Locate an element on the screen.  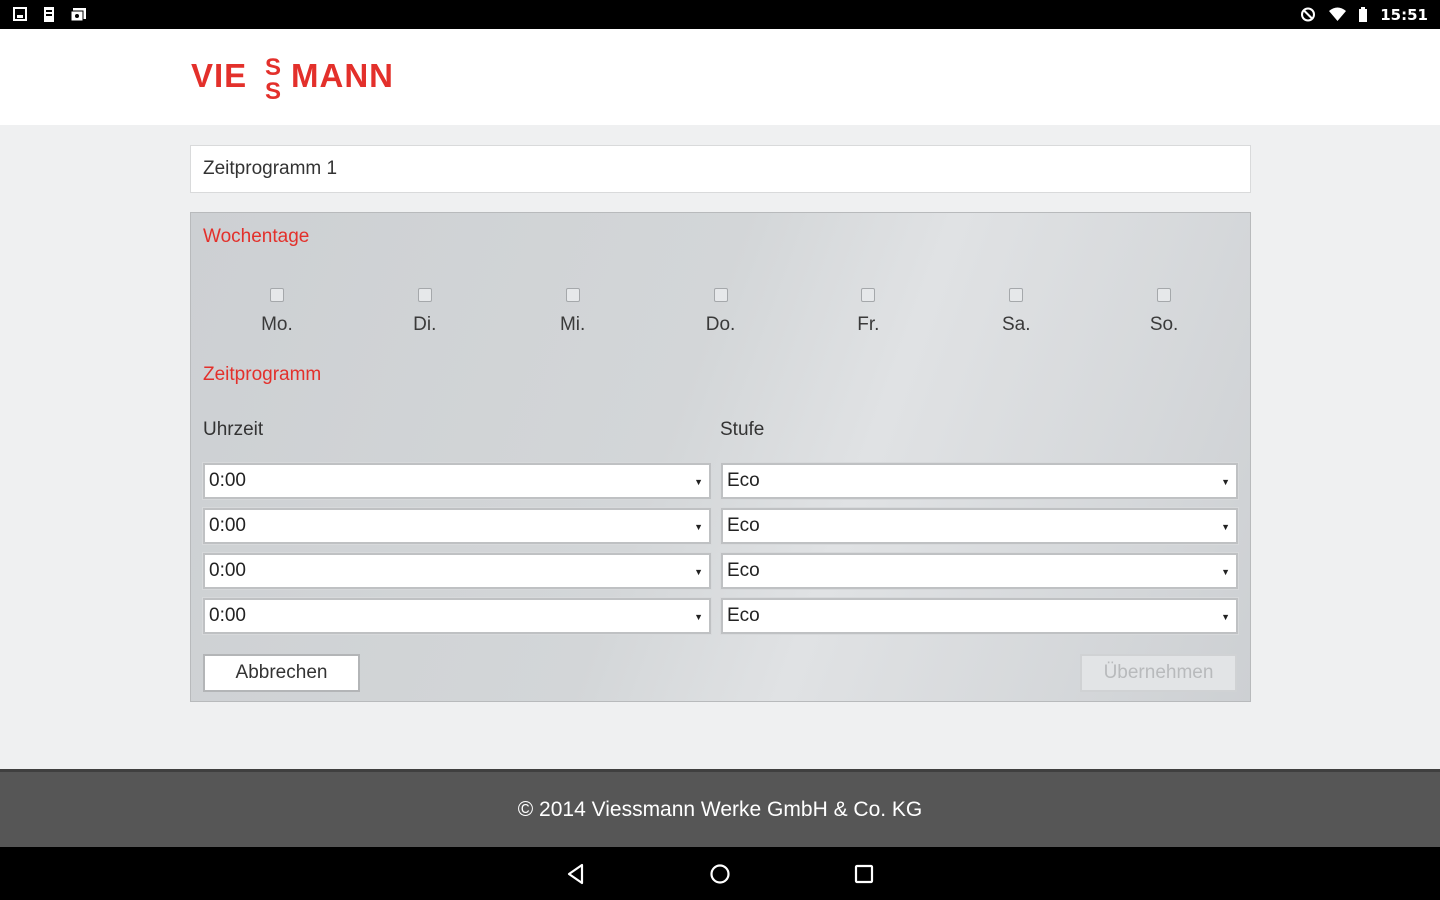
day-sunday: So. is located at coordinates (1164, 318).